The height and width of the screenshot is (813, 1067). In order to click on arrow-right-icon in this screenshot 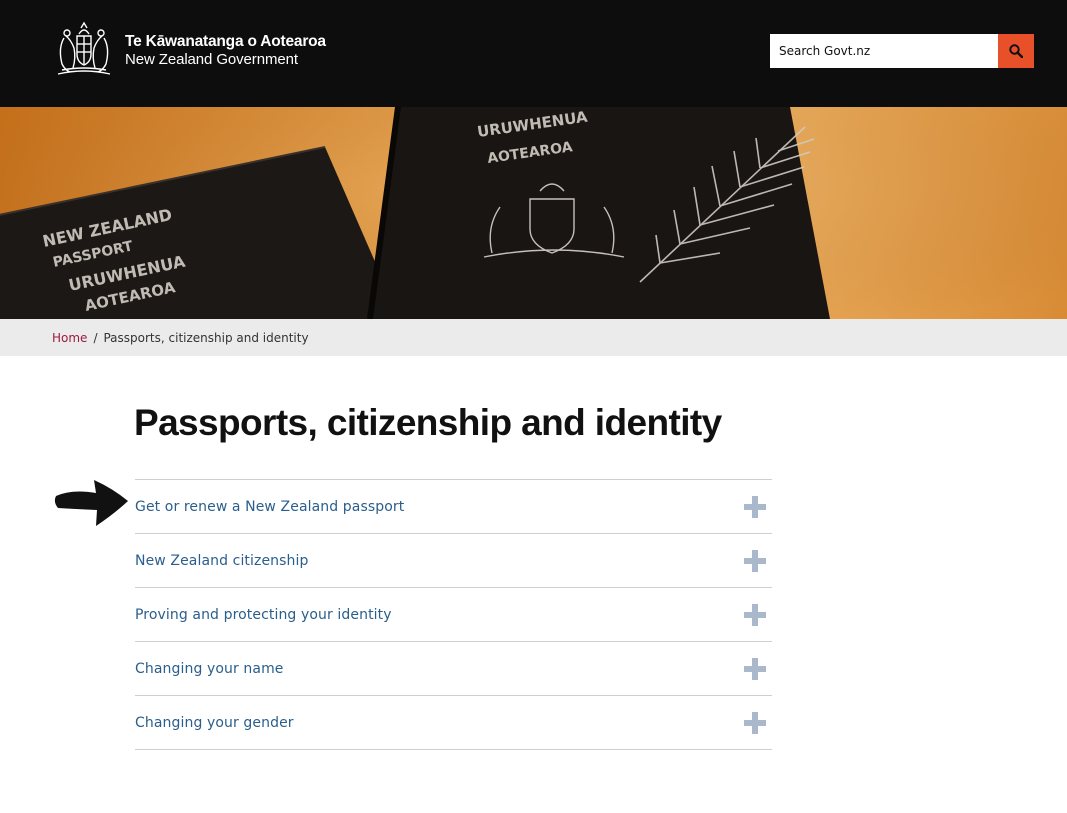, I will do `click(91, 503)`.